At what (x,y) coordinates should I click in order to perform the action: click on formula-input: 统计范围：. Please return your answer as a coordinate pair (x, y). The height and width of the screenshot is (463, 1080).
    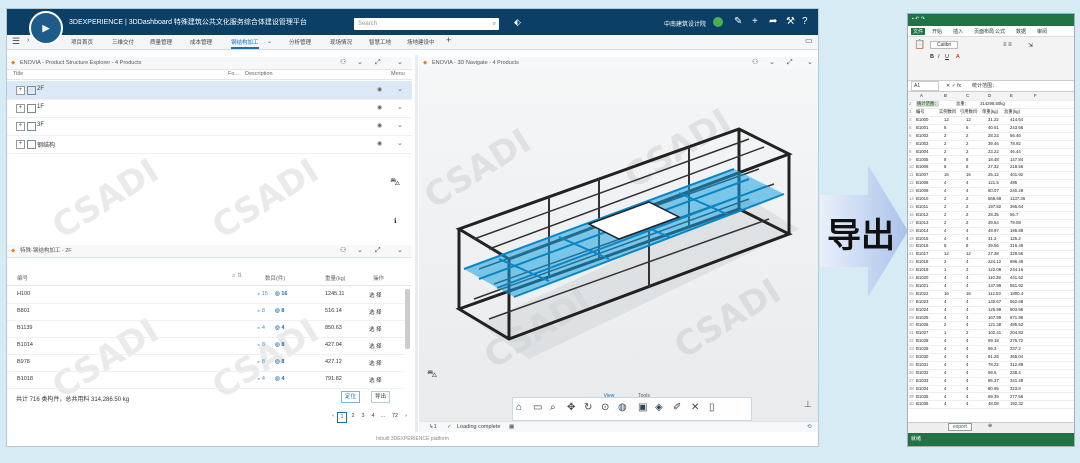
    Looking at the image, I should click on (984, 86).